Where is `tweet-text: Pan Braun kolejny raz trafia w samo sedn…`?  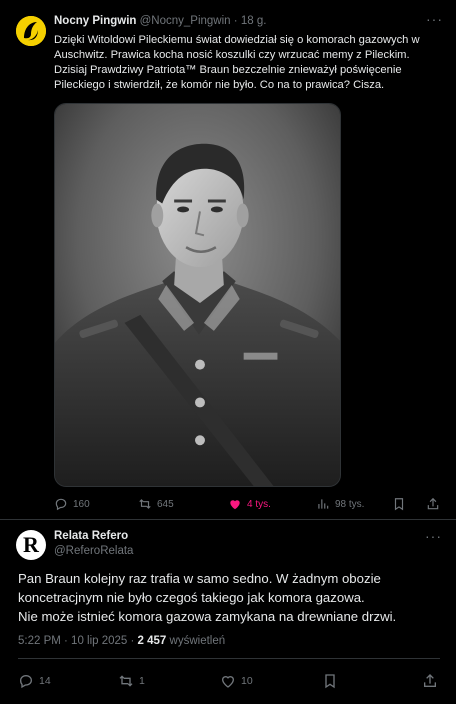
tweet-text: Pan Braun kolejny raz trafia w samo sedn… is located at coordinates (228, 597).